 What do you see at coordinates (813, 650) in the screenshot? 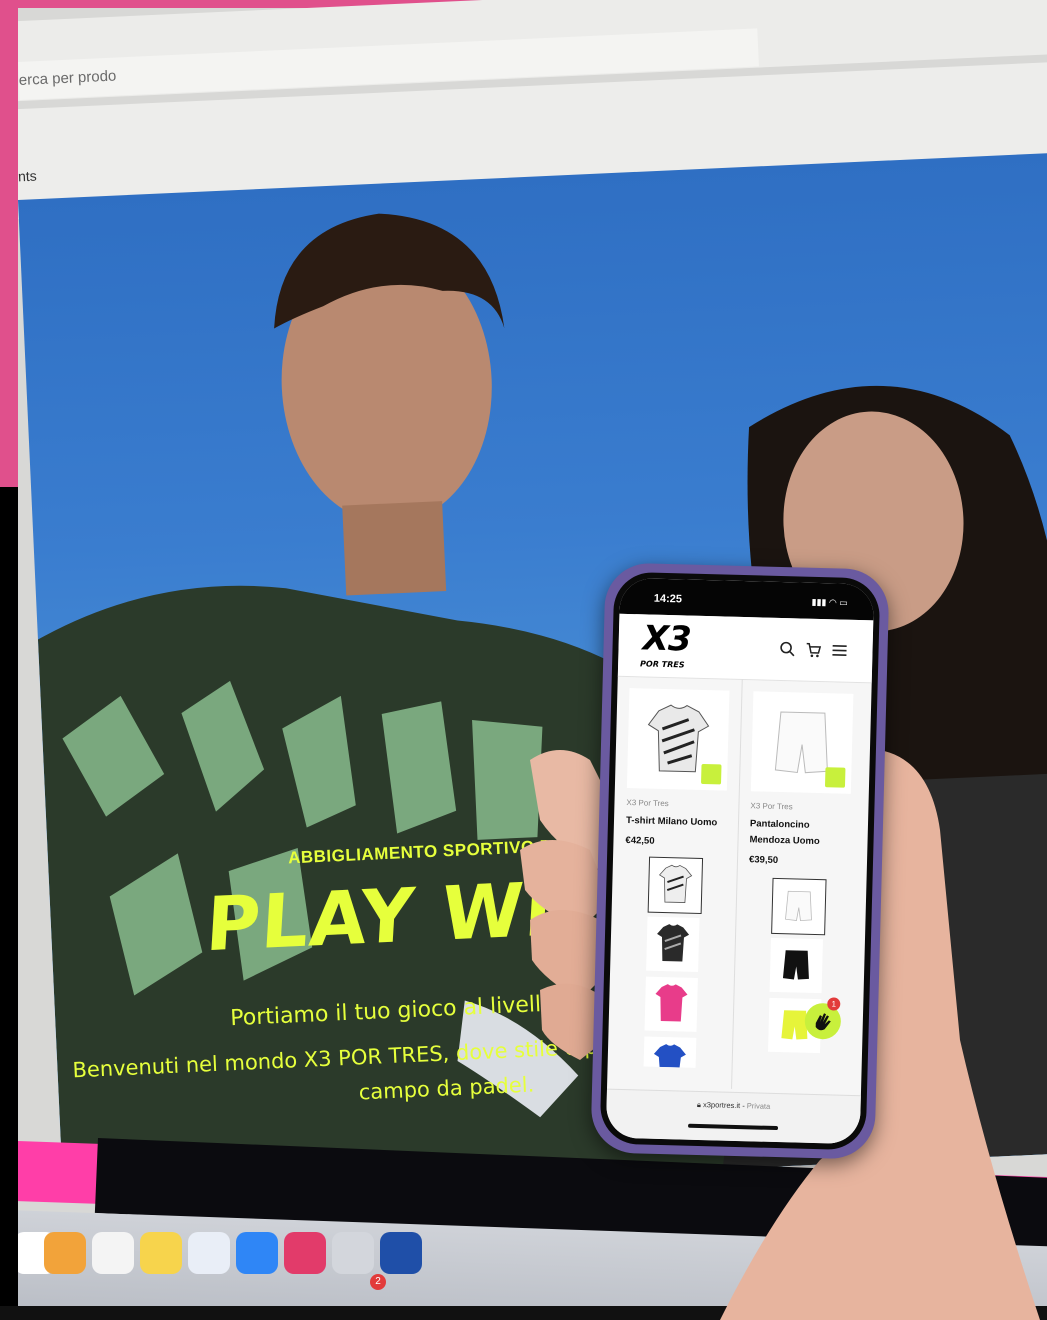
I see `cart-icon` at bounding box center [813, 650].